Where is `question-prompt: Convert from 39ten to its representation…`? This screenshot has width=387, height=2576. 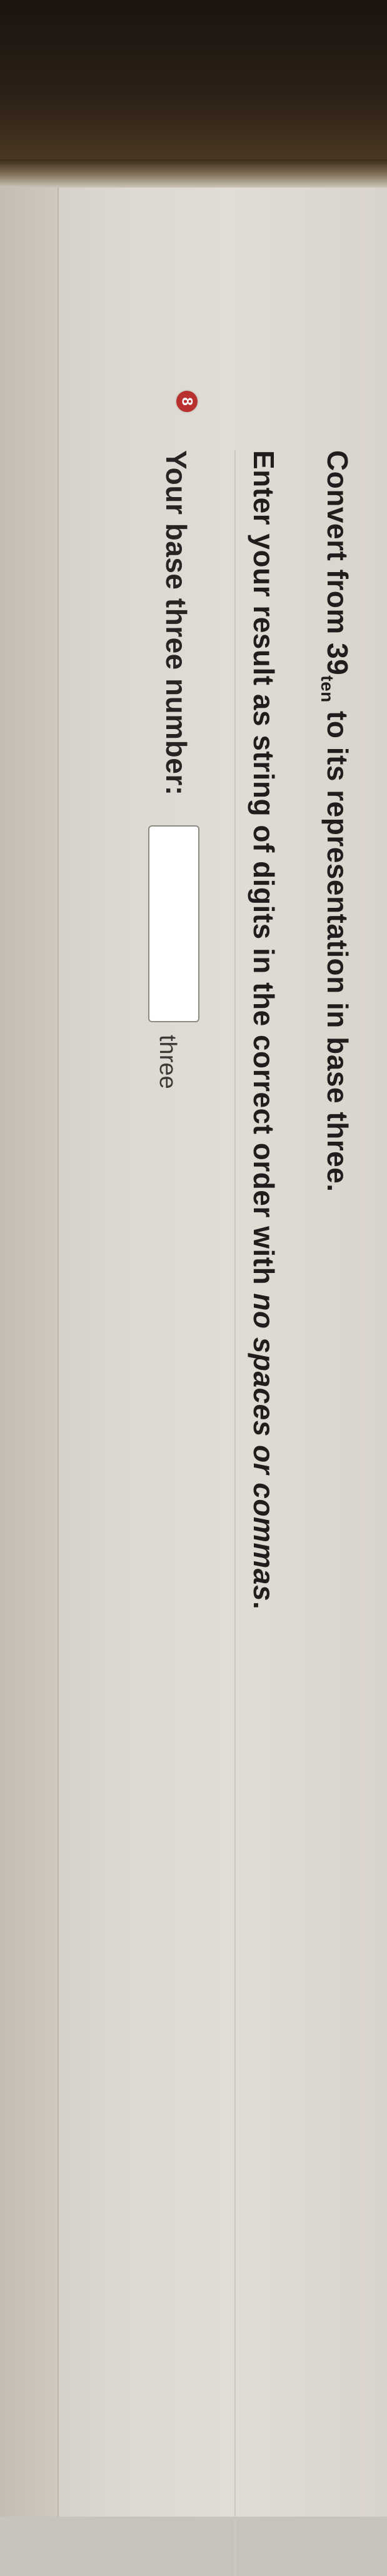 question-prompt: Convert from 39ten to its representation… is located at coordinates (335, 821).